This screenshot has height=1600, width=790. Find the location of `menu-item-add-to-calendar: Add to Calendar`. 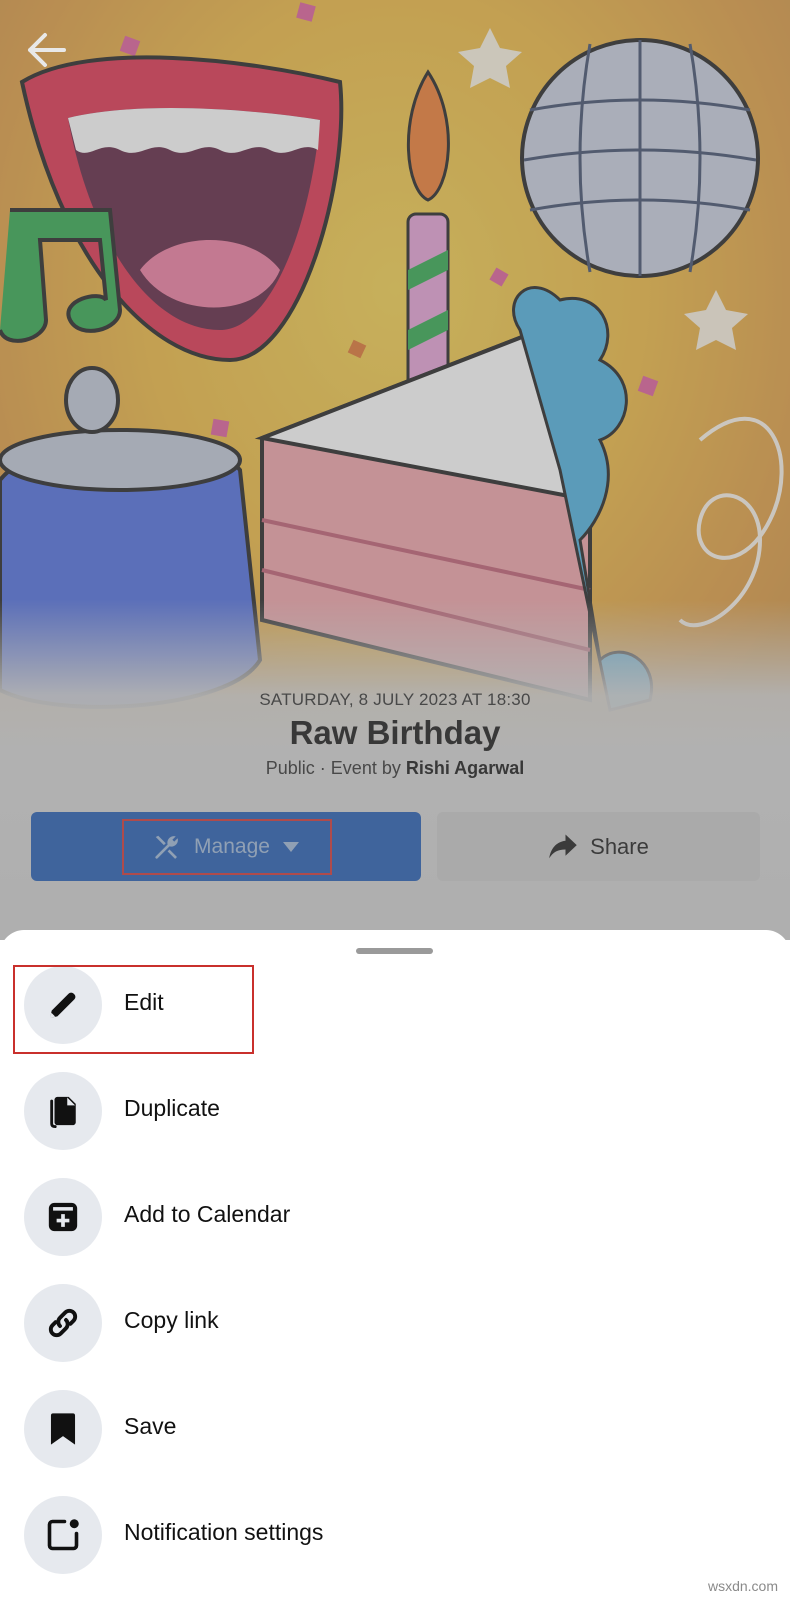

menu-item-add-to-calendar: Add to Calendar is located at coordinates (395, 1217).